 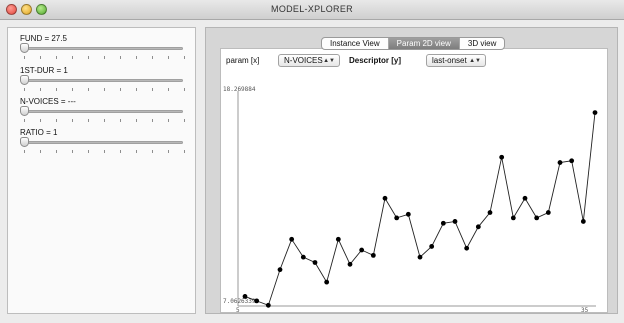 What do you see at coordinates (24, 48) in the screenshot?
I see `fund-slider-thumb` at bounding box center [24, 48].